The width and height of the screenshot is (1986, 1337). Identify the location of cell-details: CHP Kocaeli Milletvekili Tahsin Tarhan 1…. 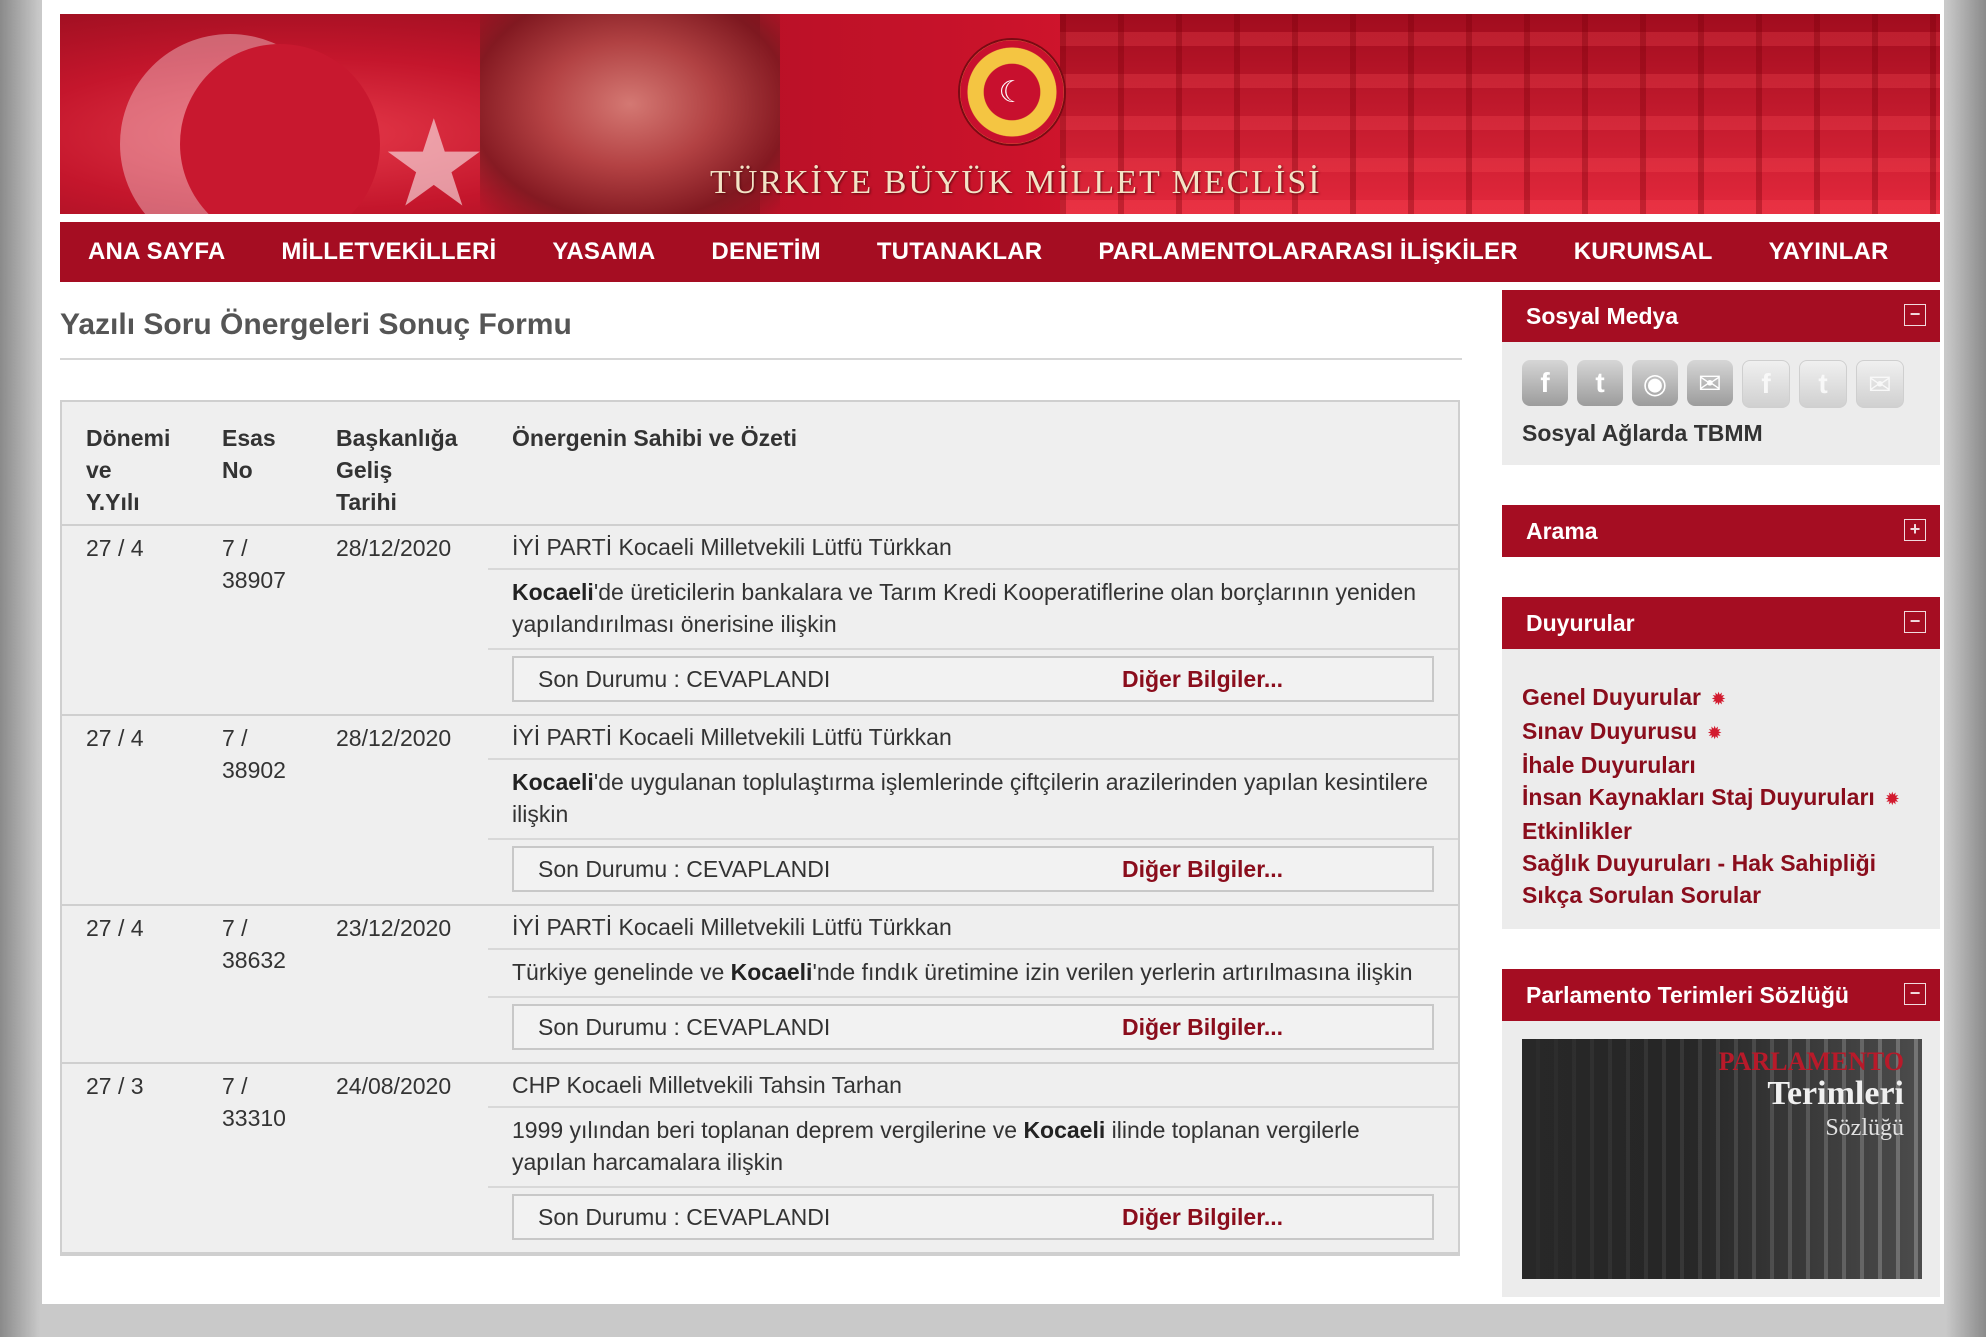
(973, 1158).